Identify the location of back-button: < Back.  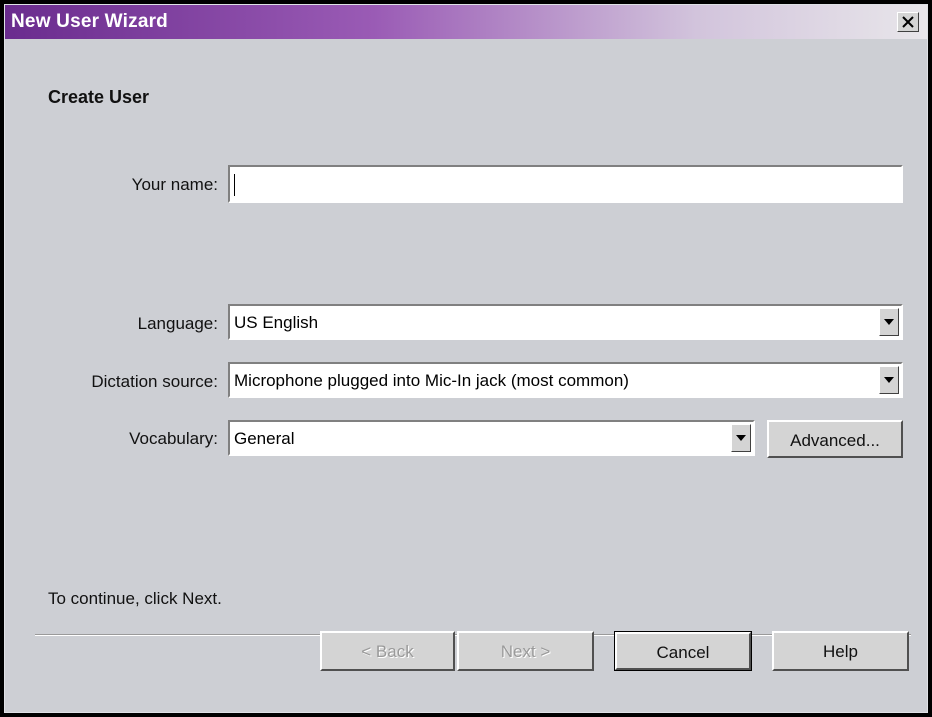
(387, 651).